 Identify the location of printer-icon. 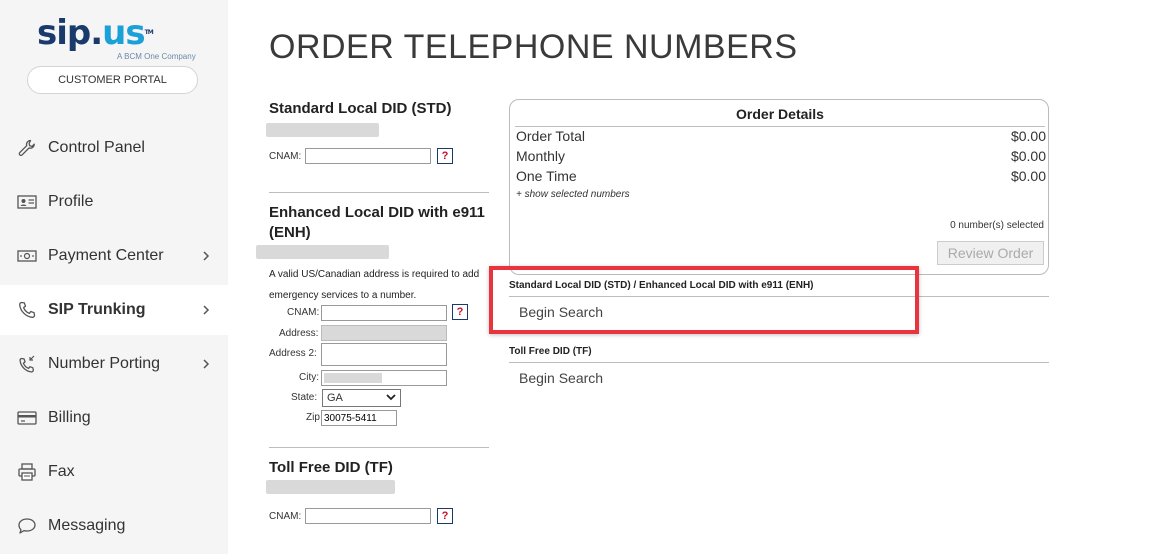
(27, 472).